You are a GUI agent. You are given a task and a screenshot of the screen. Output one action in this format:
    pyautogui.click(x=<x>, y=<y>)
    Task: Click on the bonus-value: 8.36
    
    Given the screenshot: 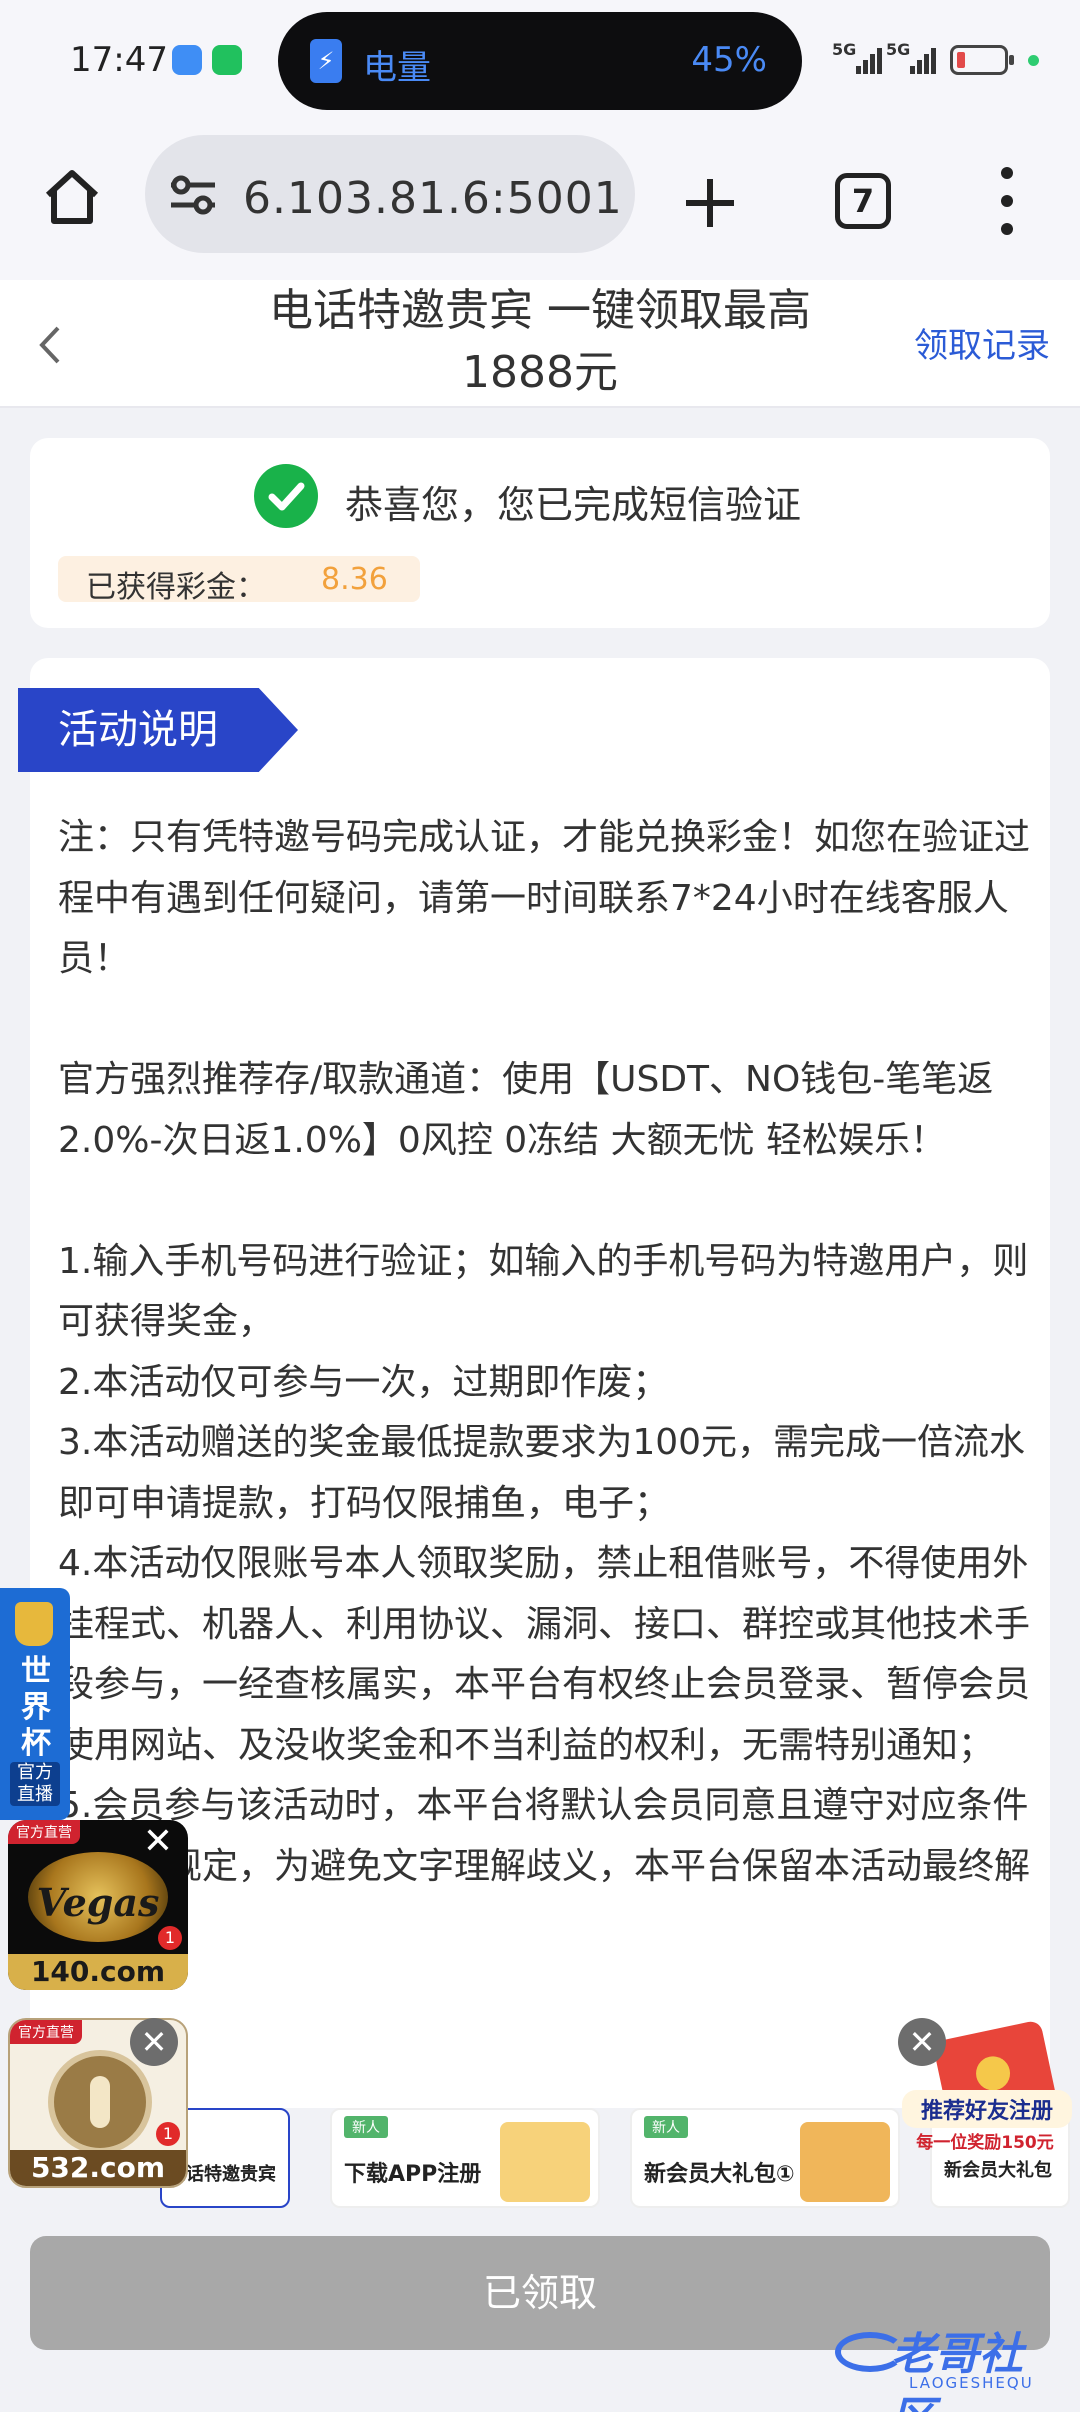 What is the action you would take?
    pyautogui.click(x=354, y=579)
    